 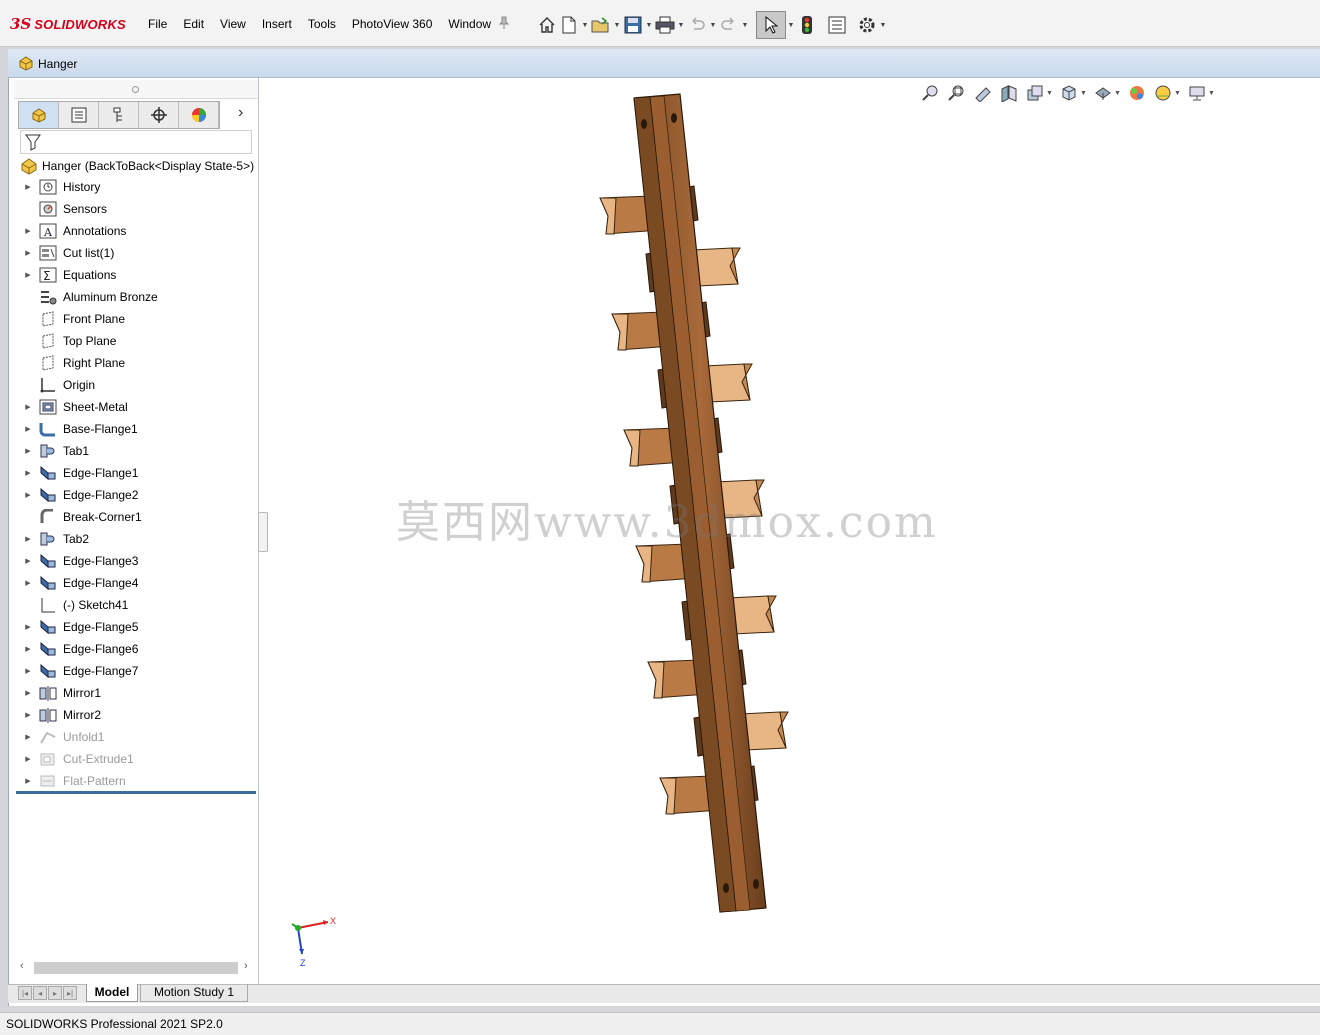 What do you see at coordinates (137, 605) in the screenshot?
I see `tree-item-sketch41: (-) Sketch41` at bounding box center [137, 605].